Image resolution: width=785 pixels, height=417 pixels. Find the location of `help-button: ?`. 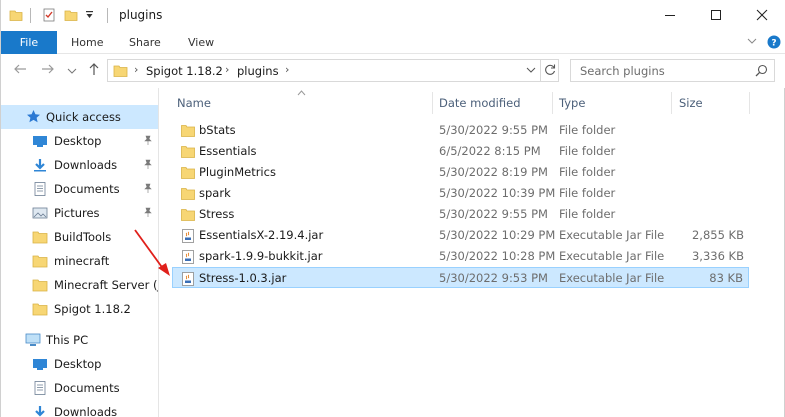

help-button: ? is located at coordinates (774, 42).